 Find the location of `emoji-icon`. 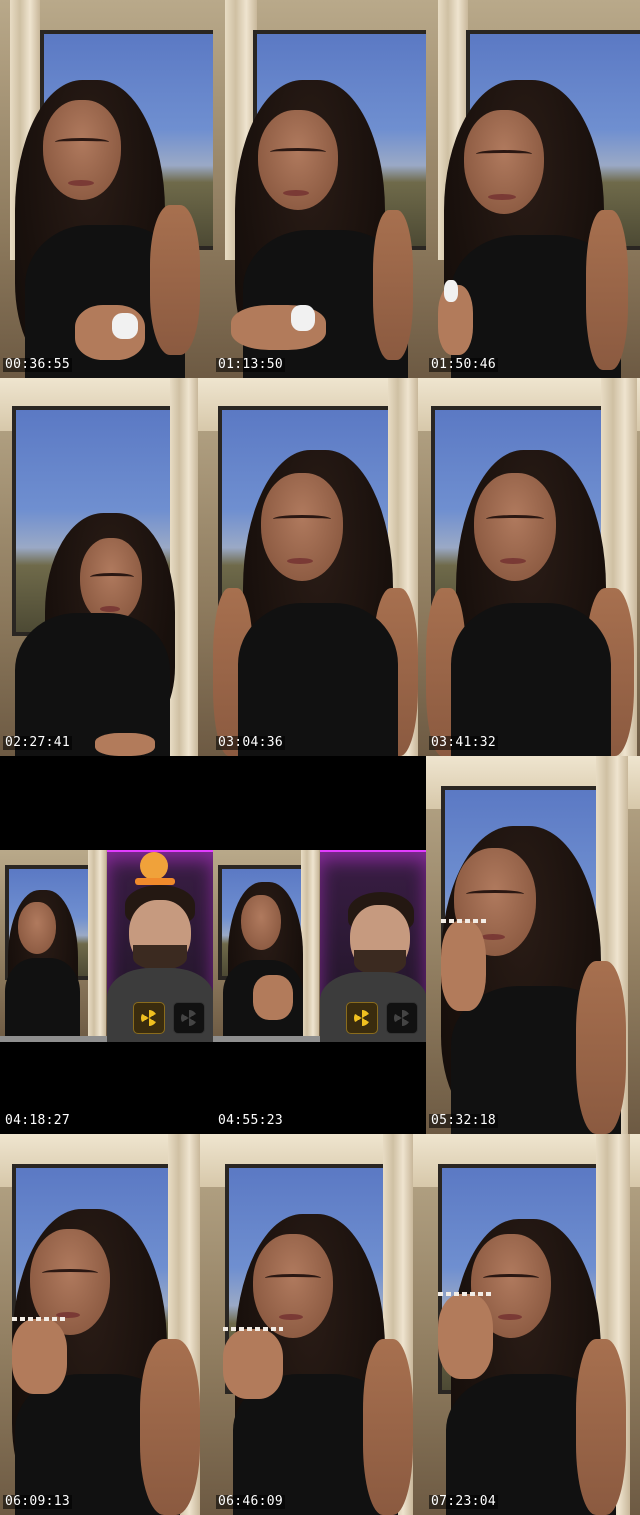

emoji-icon is located at coordinates (153, 866).